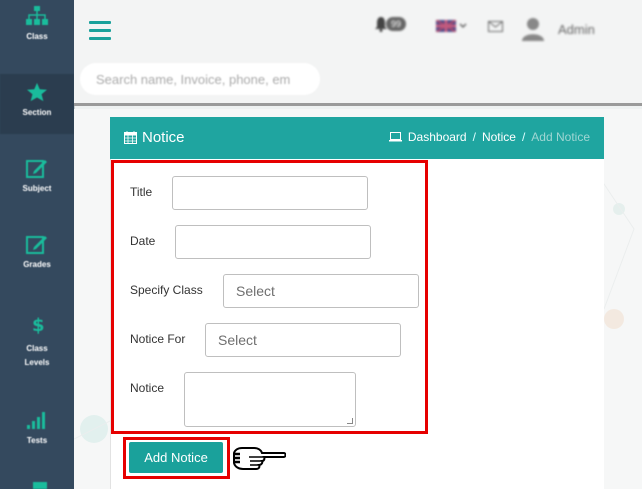  Describe the element at coordinates (40, 485) in the screenshot. I see `sidebar-next-icon` at that location.